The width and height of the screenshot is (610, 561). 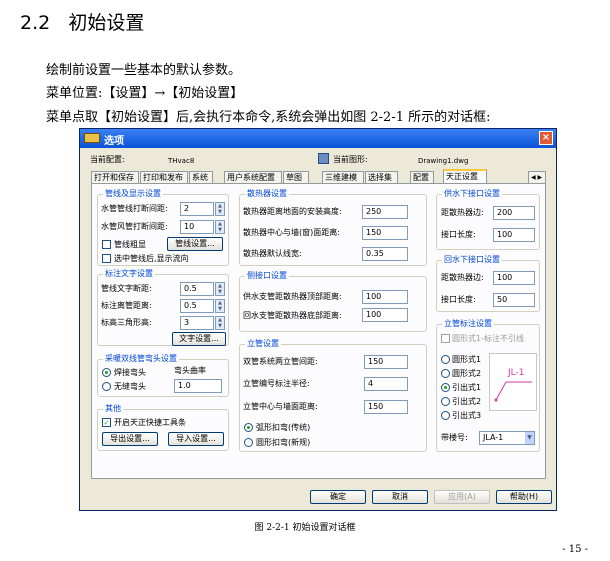 I want to click on return-down-title: 回水下接口设置, so click(x=472, y=260).